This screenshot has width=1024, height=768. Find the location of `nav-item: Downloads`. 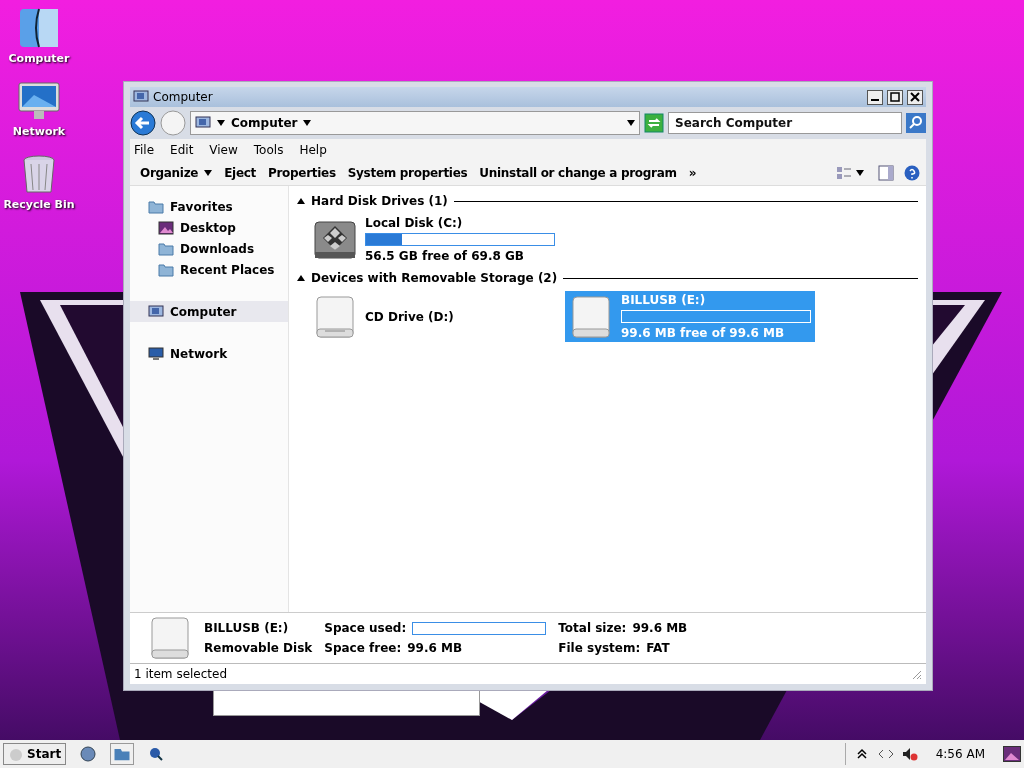

nav-item: Downloads is located at coordinates (209, 248).